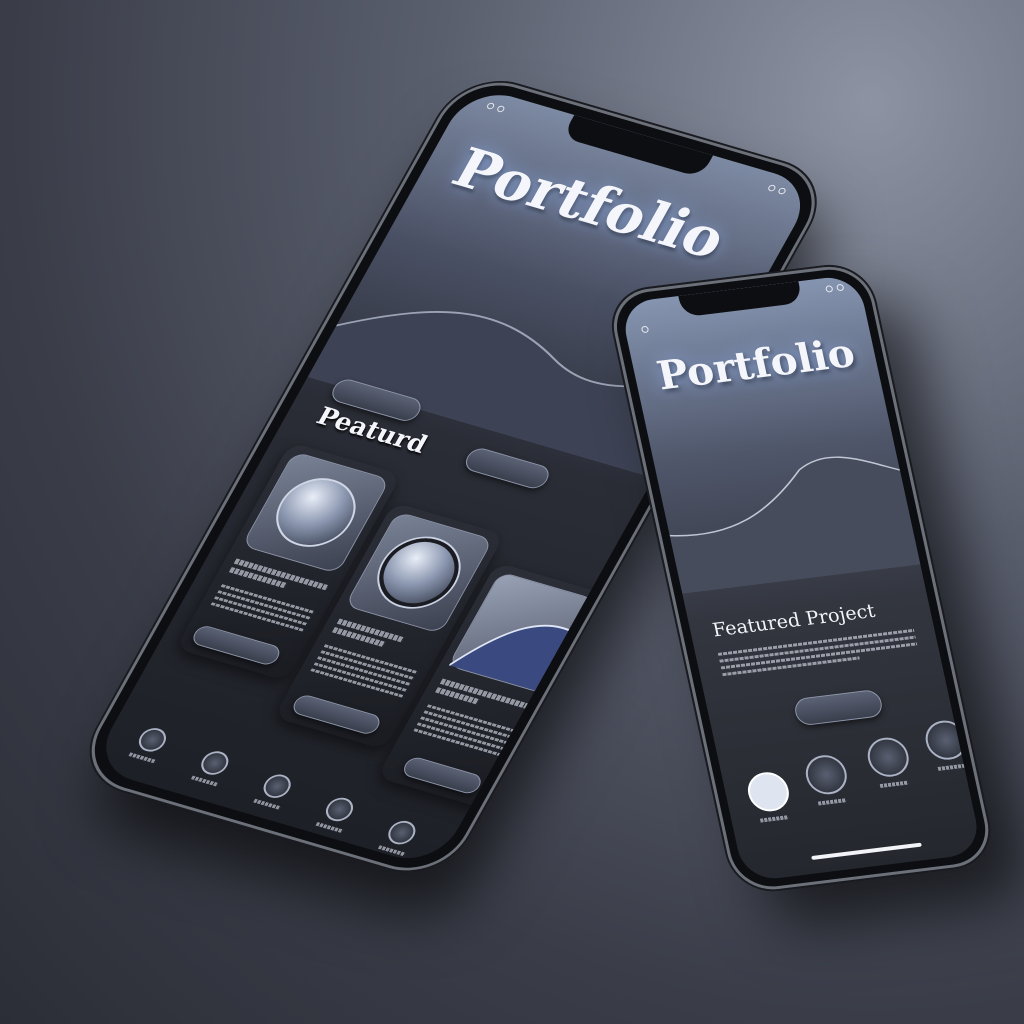 Image resolution: width=1024 pixels, height=1024 pixels. I want to click on view-project-button, so click(838, 707).